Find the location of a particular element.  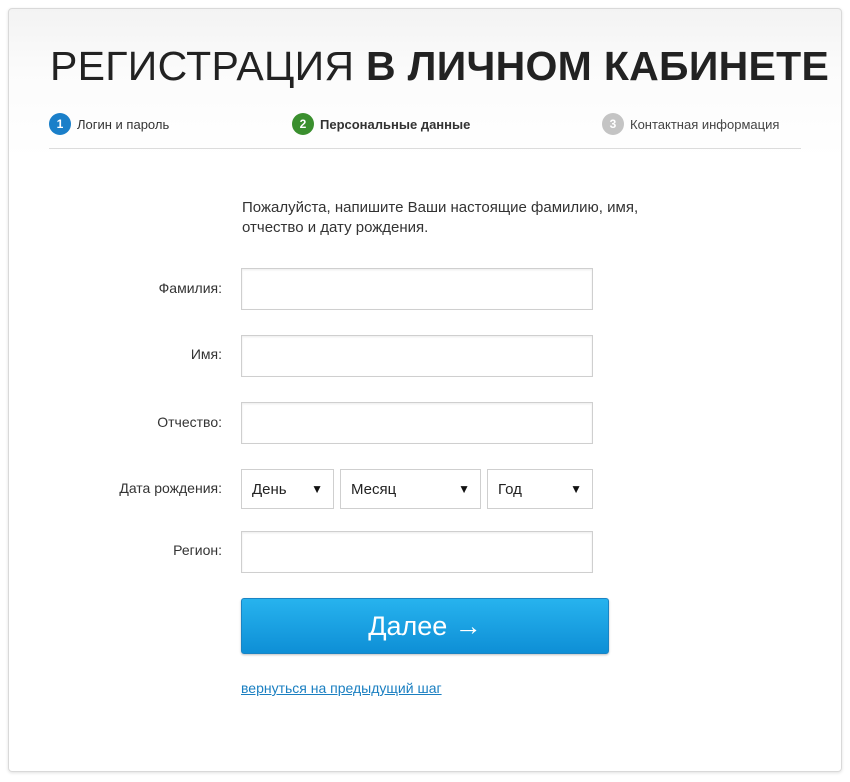

birth-year-value: Год is located at coordinates (510, 489).